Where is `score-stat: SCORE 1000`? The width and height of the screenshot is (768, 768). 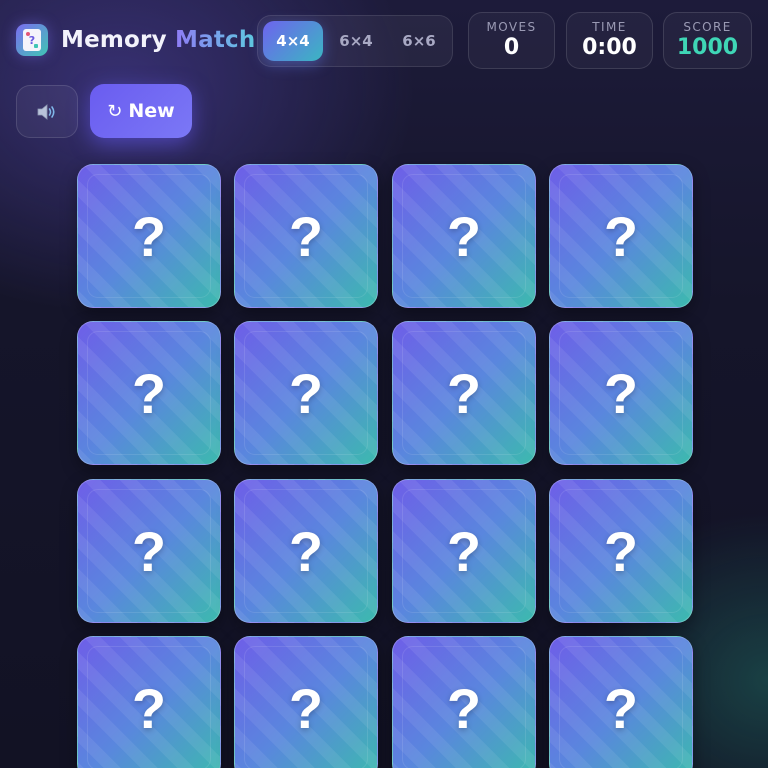
score-stat: SCORE 1000 is located at coordinates (707, 40).